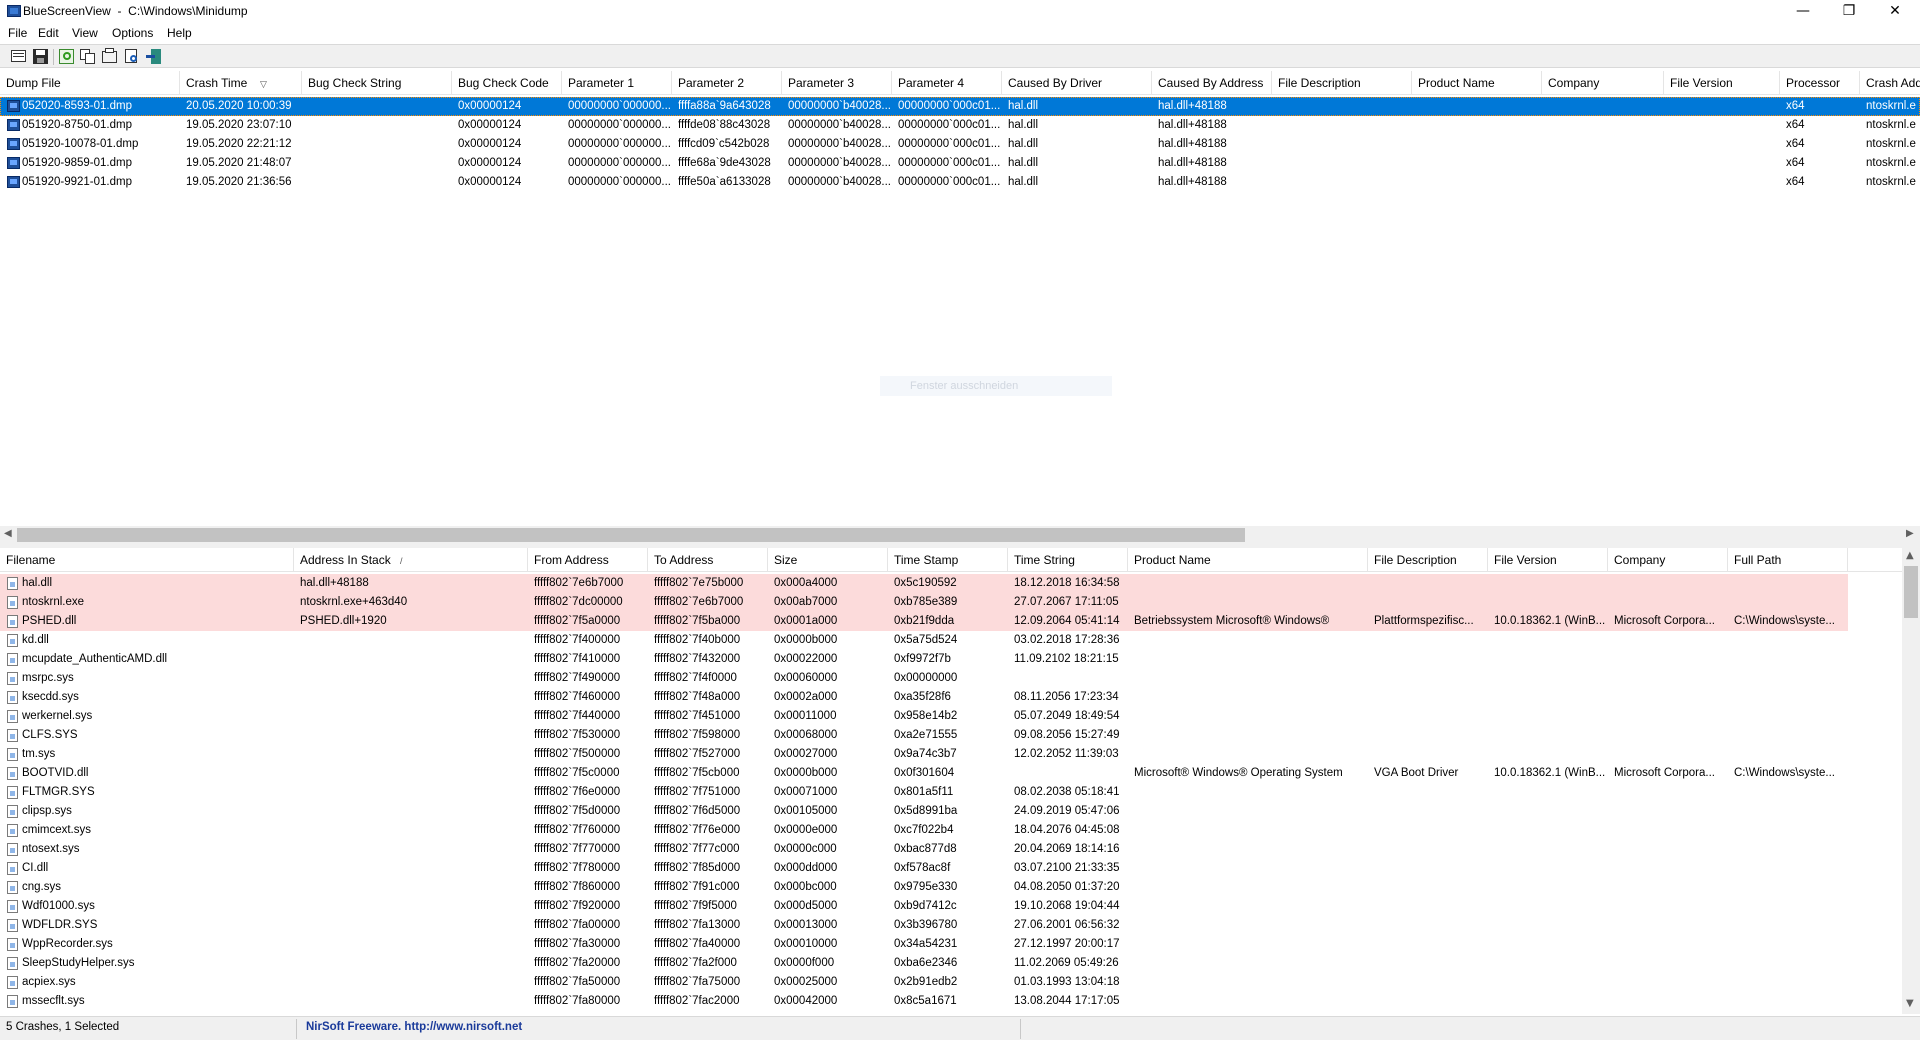 Image resolution: width=1920 pixels, height=1040 pixels. Describe the element at coordinates (1722, 83) in the screenshot. I see `col-file-version: File Version` at that location.